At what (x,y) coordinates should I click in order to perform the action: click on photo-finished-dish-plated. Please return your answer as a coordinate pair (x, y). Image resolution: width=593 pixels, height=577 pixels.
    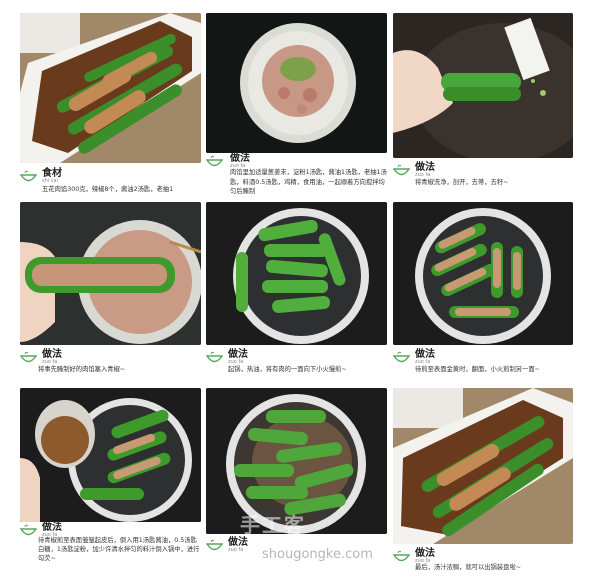
    Looking at the image, I should click on (483, 466).